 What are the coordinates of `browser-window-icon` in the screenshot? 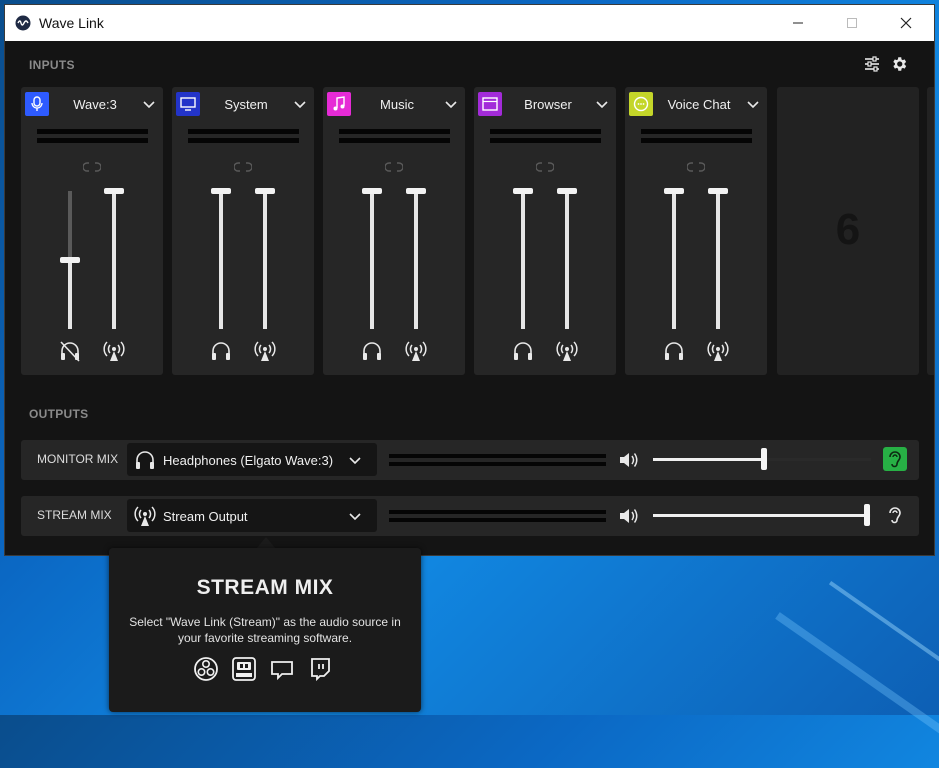 It's located at (490, 104).